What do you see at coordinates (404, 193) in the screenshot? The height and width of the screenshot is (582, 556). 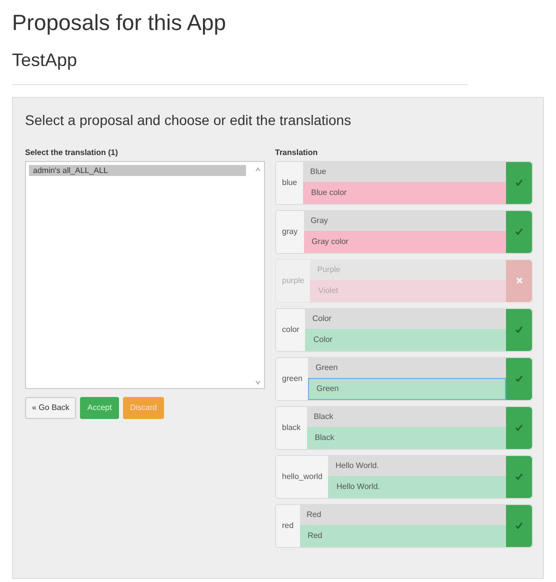 I see `translation-field: Blue color` at bounding box center [404, 193].